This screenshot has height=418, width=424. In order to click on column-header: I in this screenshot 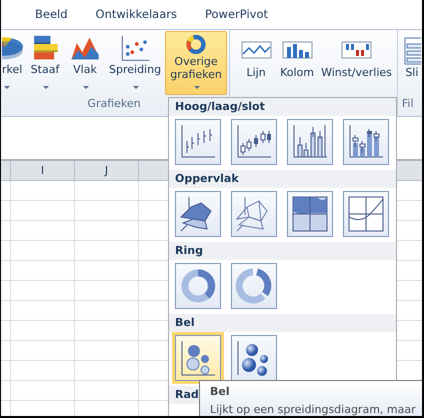, I will do `click(43, 170)`.